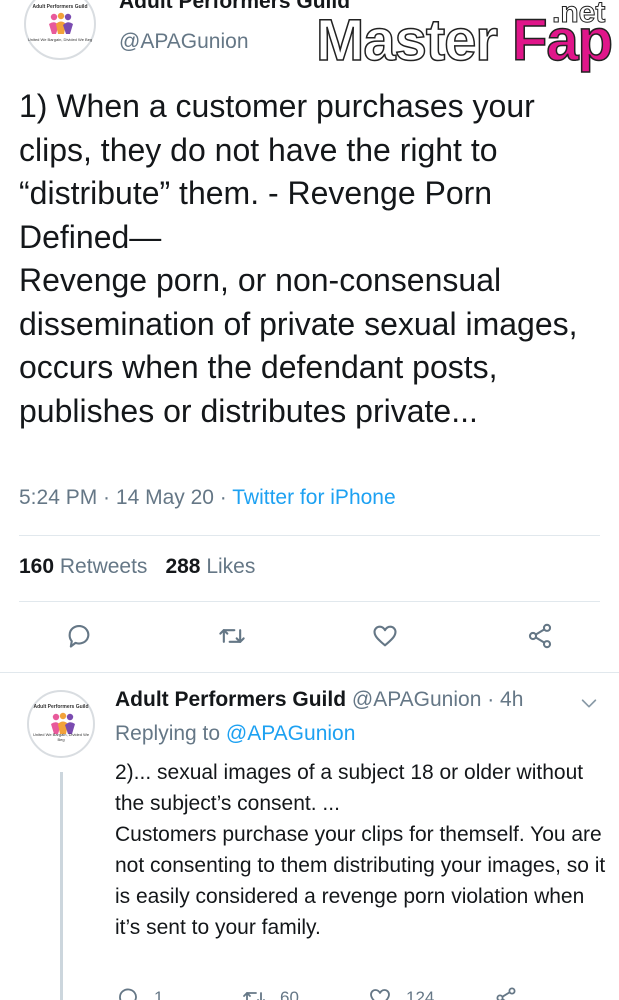 This screenshot has height=1000, width=619. I want to click on replying-to: Replying to @APAGunion, so click(235, 734).